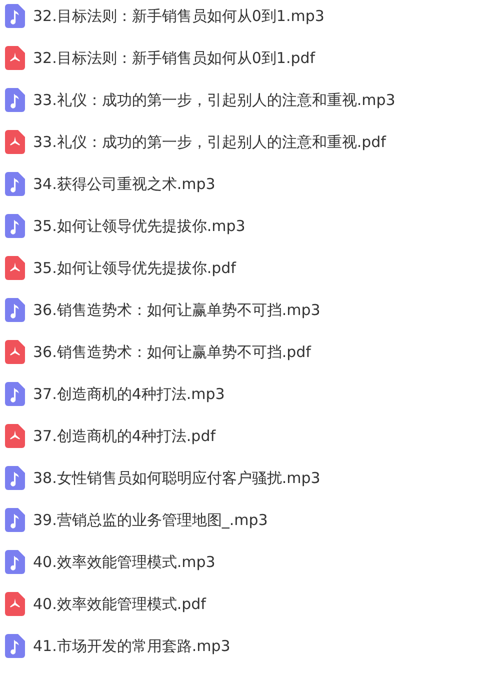 Image resolution: width=480 pixels, height=679 pixels. What do you see at coordinates (214, 100) in the screenshot?
I see `file-name: 33.礼仪：成功的第一步，引起别人的注意和重视.mp3` at bounding box center [214, 100].